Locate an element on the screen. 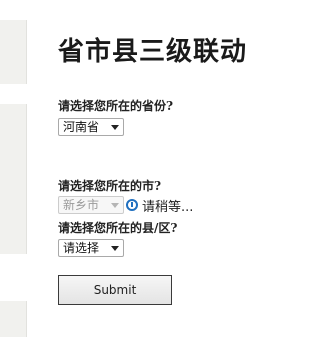 This screenshot has height=337, width=328. city-select: 新乡市 is located at coordinates (91, 205).